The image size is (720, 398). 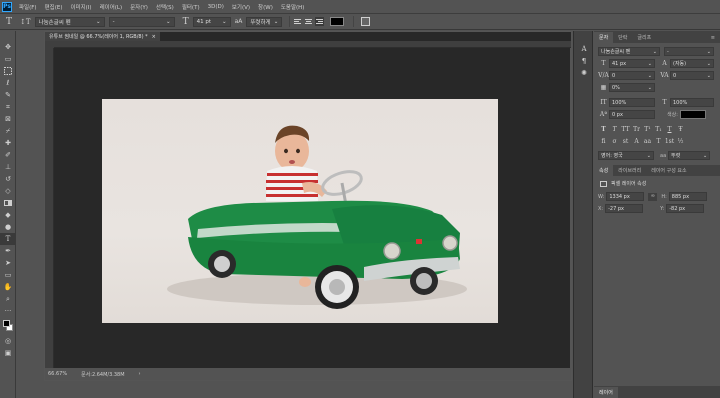 I want to click on quick-select-tool-icon: ✎, so click(x=8, y=95).